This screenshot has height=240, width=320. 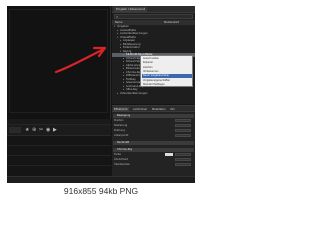 I want to click on search-row: ⌕, so click(x=153, y=16).